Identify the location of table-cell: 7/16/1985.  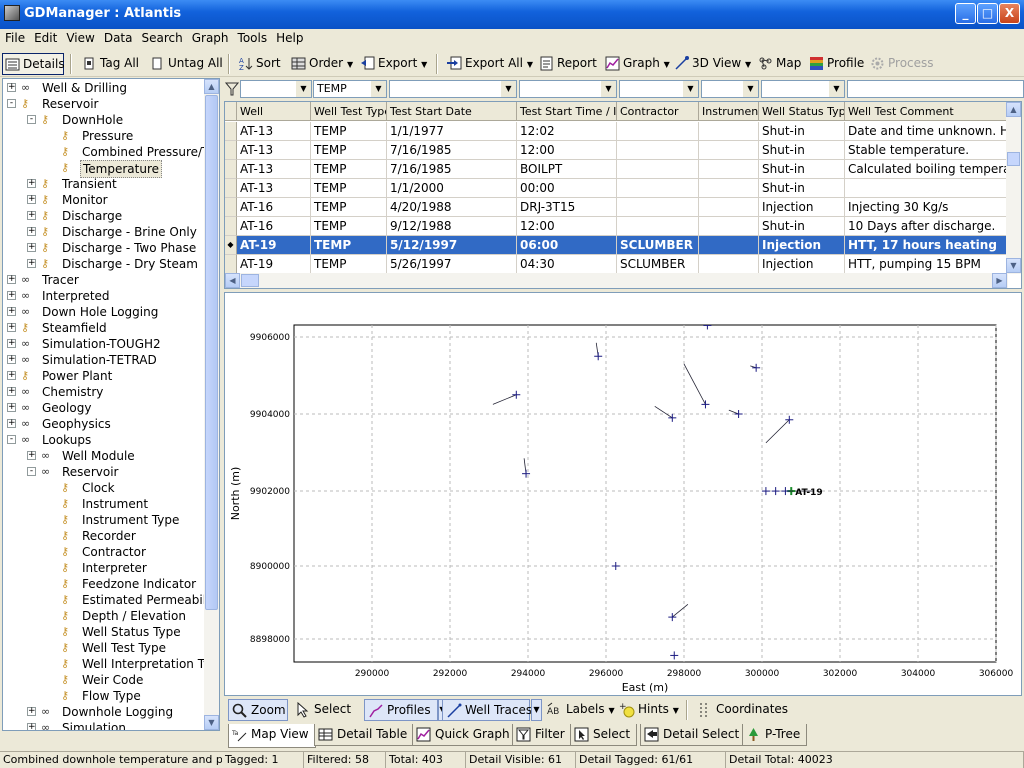
(452, 150).